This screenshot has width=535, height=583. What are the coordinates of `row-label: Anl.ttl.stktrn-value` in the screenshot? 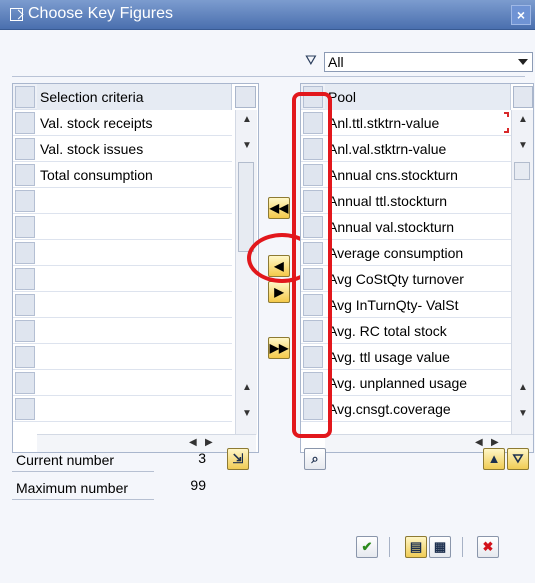 It's located at (384, 123).